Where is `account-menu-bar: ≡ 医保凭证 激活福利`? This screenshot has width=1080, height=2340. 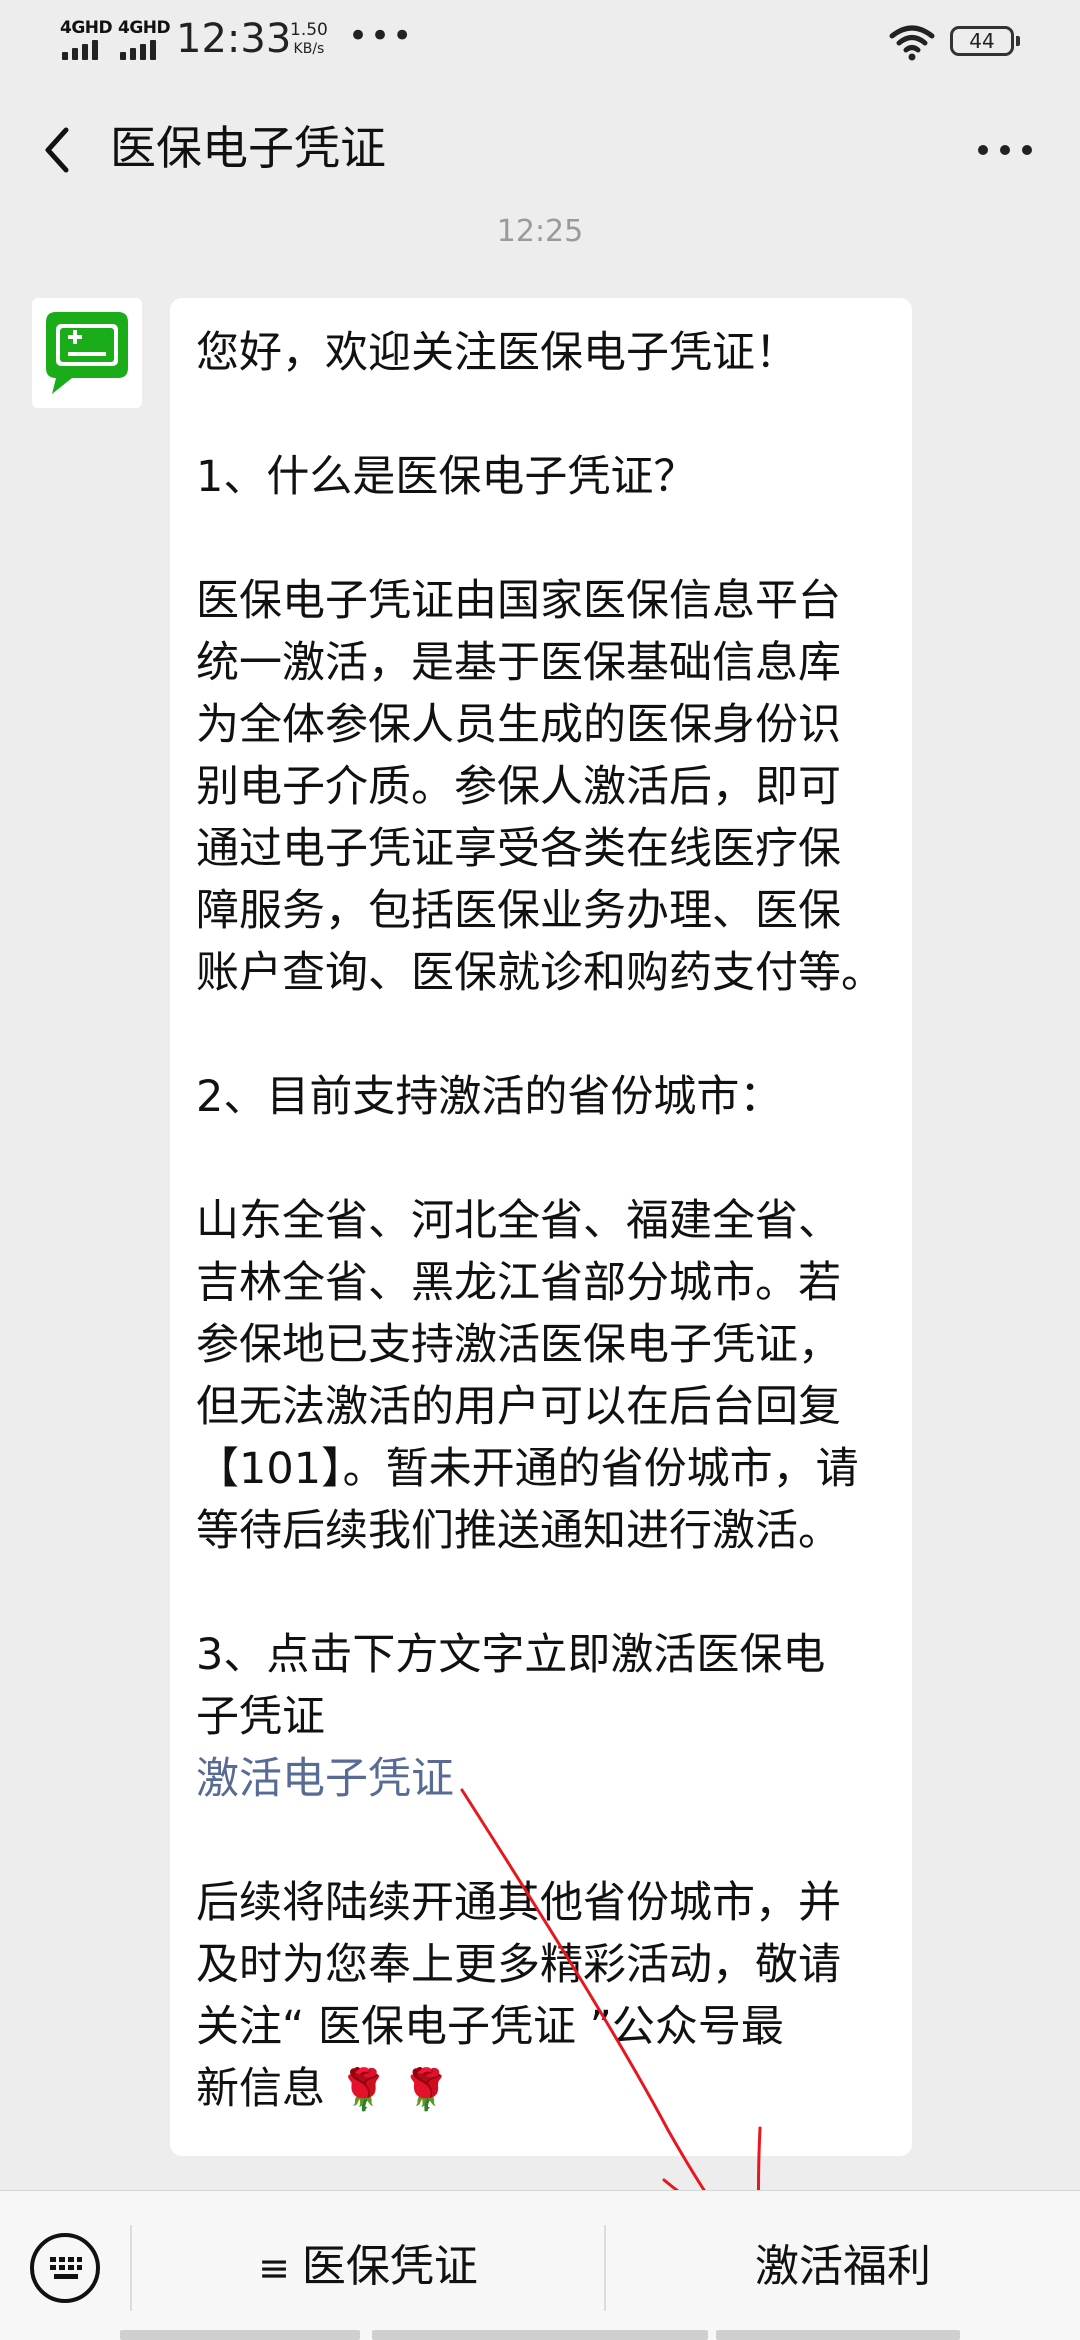
account-menu-bar: ≡ 医保凭证 激活福利 is located at coordinates (540, 2265).